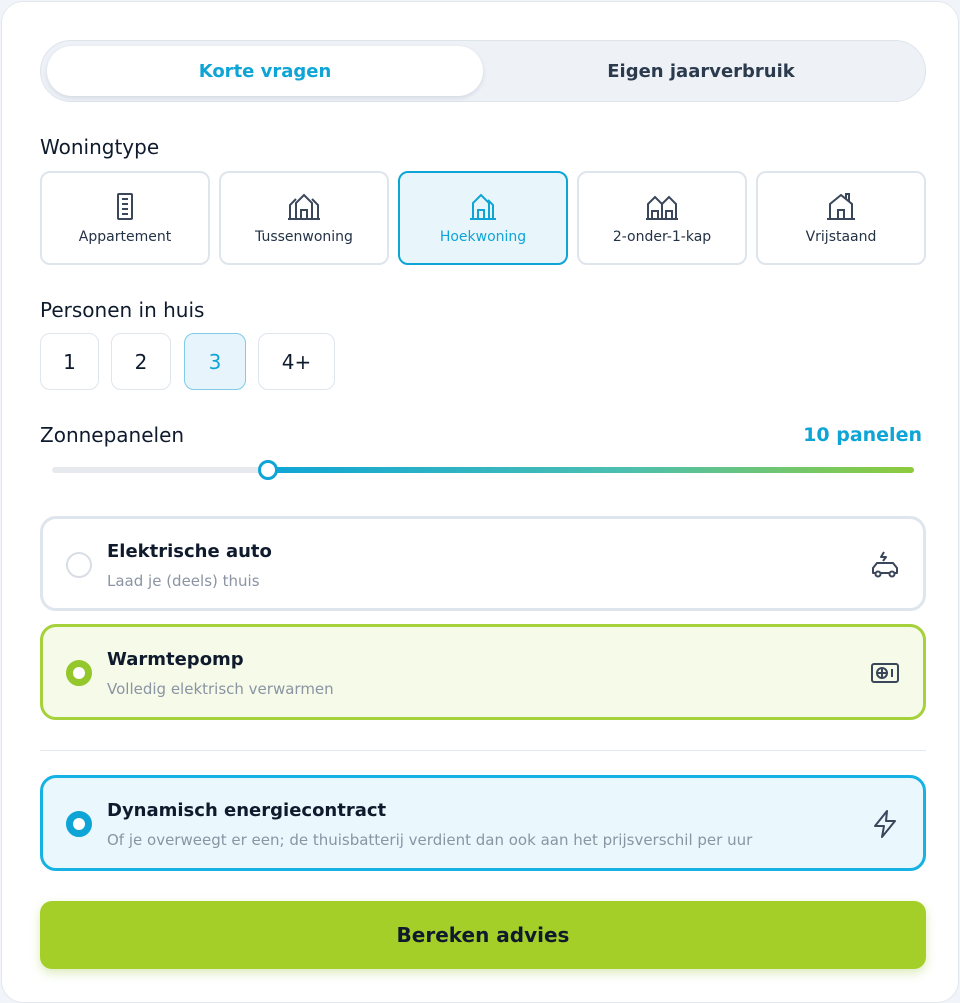 The height and width of the screenshot is (1003, 960). Describe the element at coordinates (247, 810) in the screenshot. I see `option-title: Dynamisch energiecontract` at that location.